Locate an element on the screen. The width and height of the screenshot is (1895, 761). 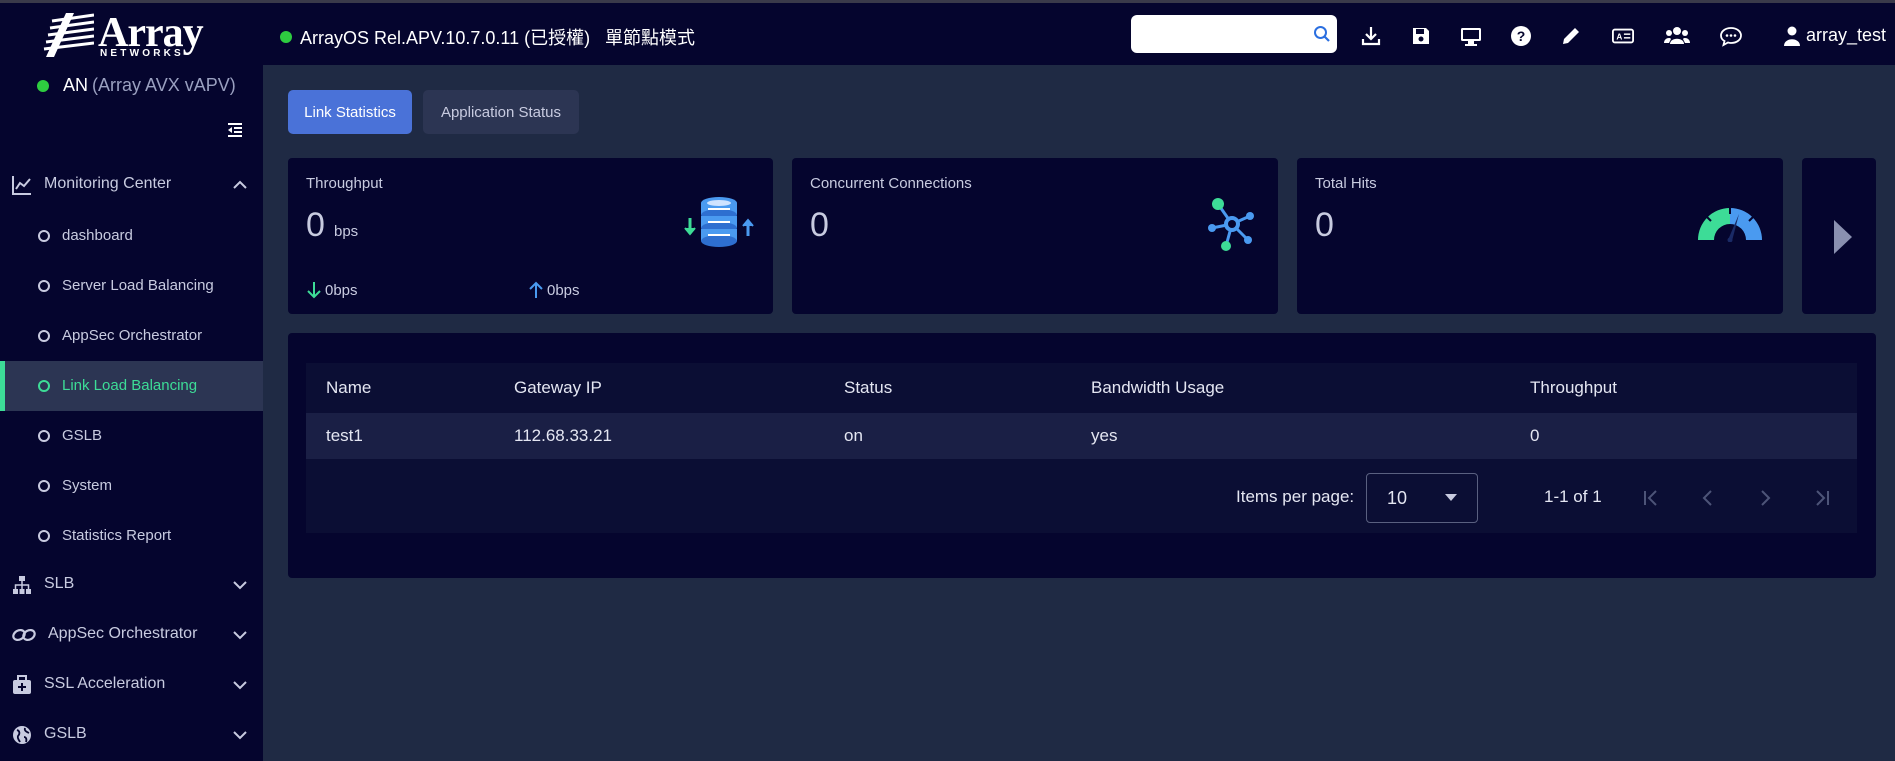
cell-bandwidth-usage: yes is located at coordinates (1104, 435).